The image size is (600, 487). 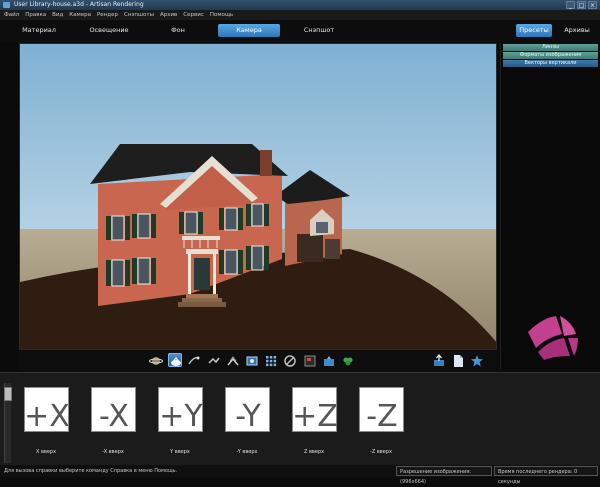 I want to click on fly-tool, so click(x=194, y=360).